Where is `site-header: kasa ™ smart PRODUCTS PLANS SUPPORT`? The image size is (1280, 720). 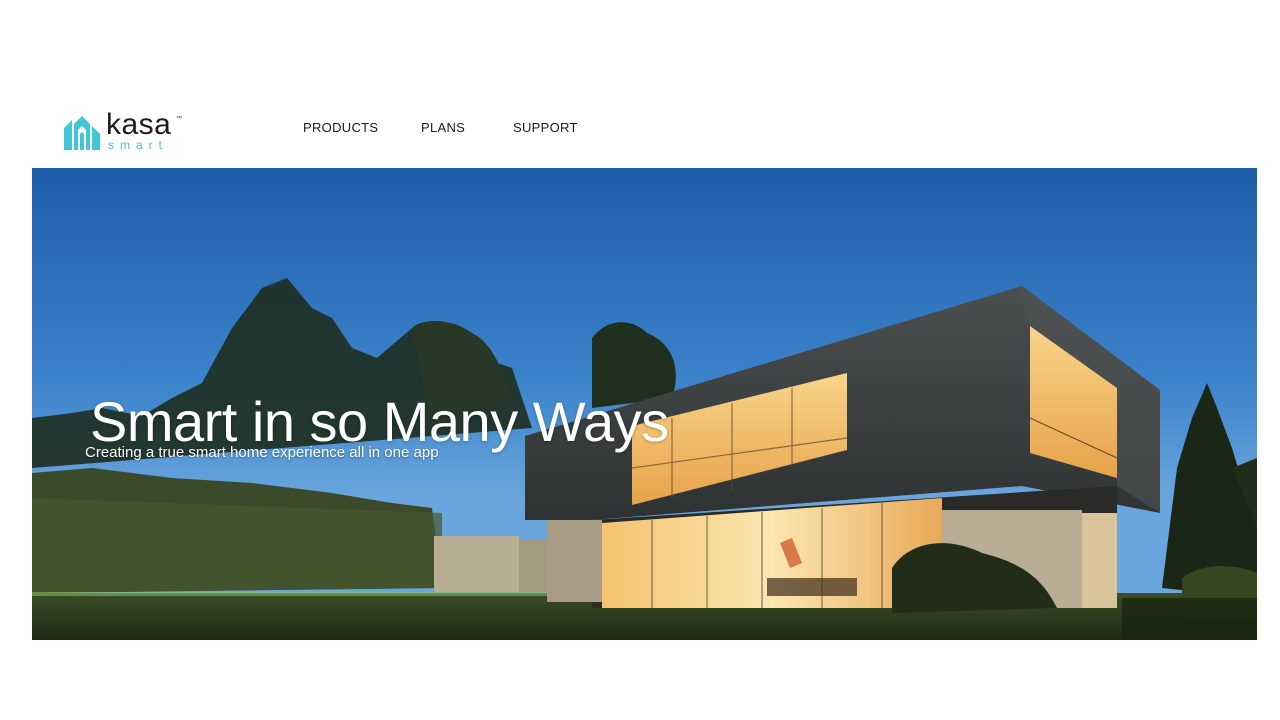 site-header: kasa ™ smart PRODUCTS PLANS SUPPORT is located at coordinates (640, 134).